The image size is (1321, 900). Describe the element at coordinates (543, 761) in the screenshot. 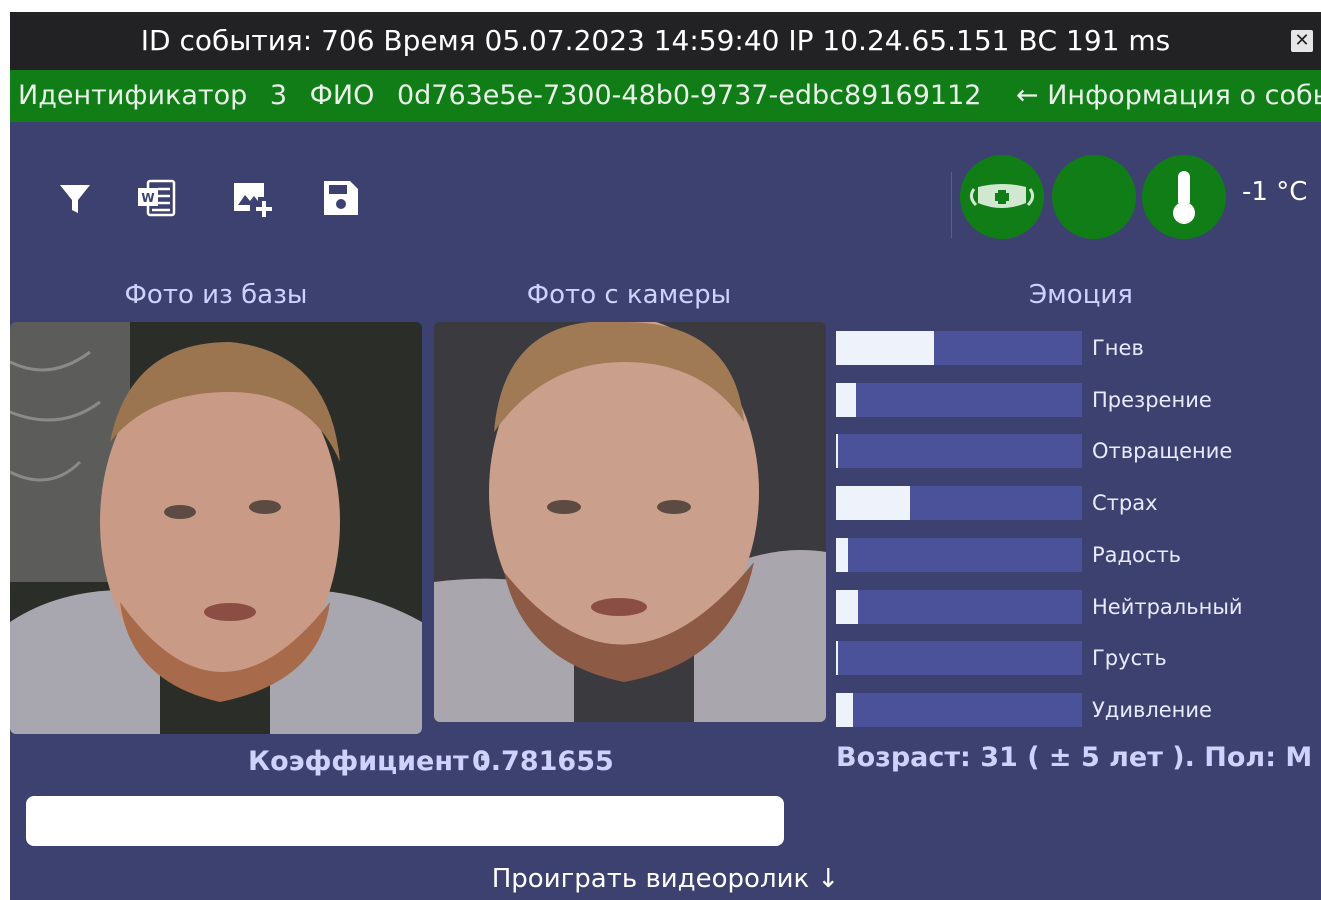

I see `coefficient-value: 0.781655` at that location.